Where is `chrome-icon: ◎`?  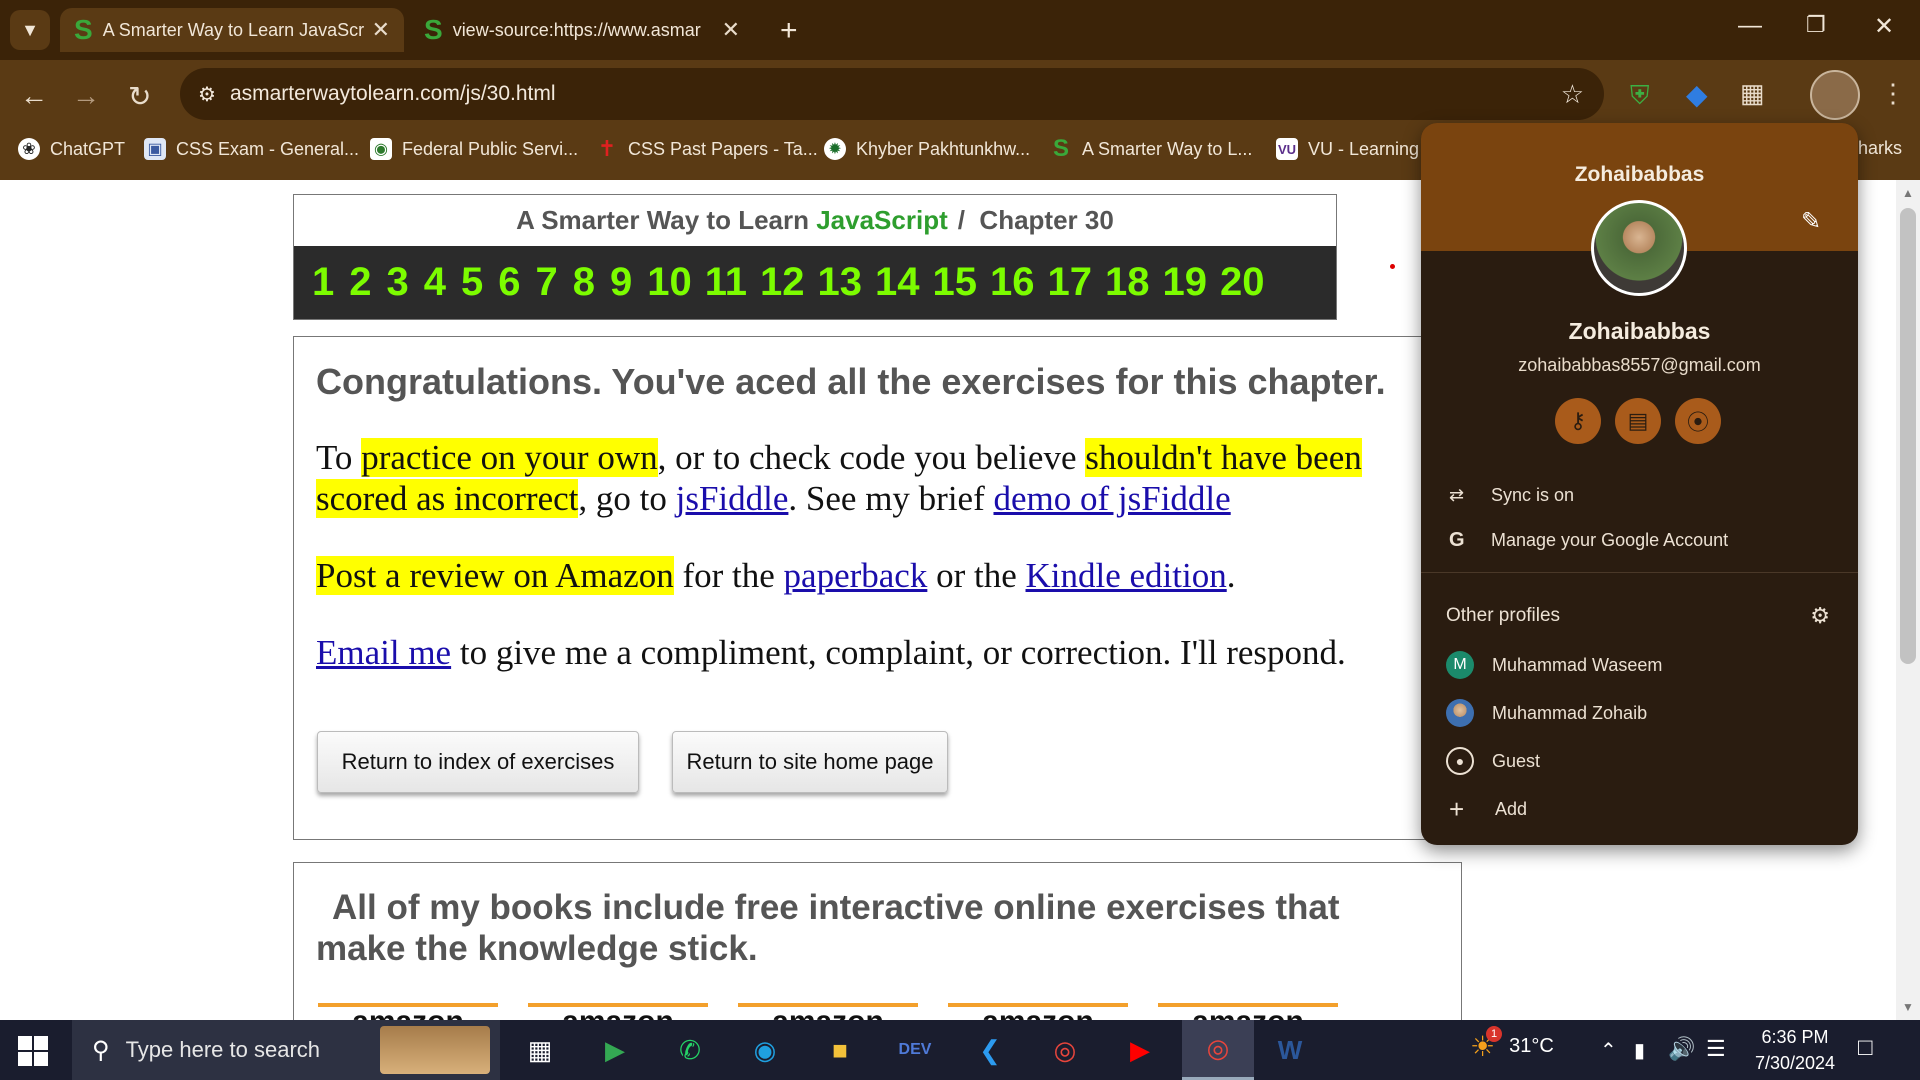 chrome-icon: ◎ is located at coordinates (1065, 1050).